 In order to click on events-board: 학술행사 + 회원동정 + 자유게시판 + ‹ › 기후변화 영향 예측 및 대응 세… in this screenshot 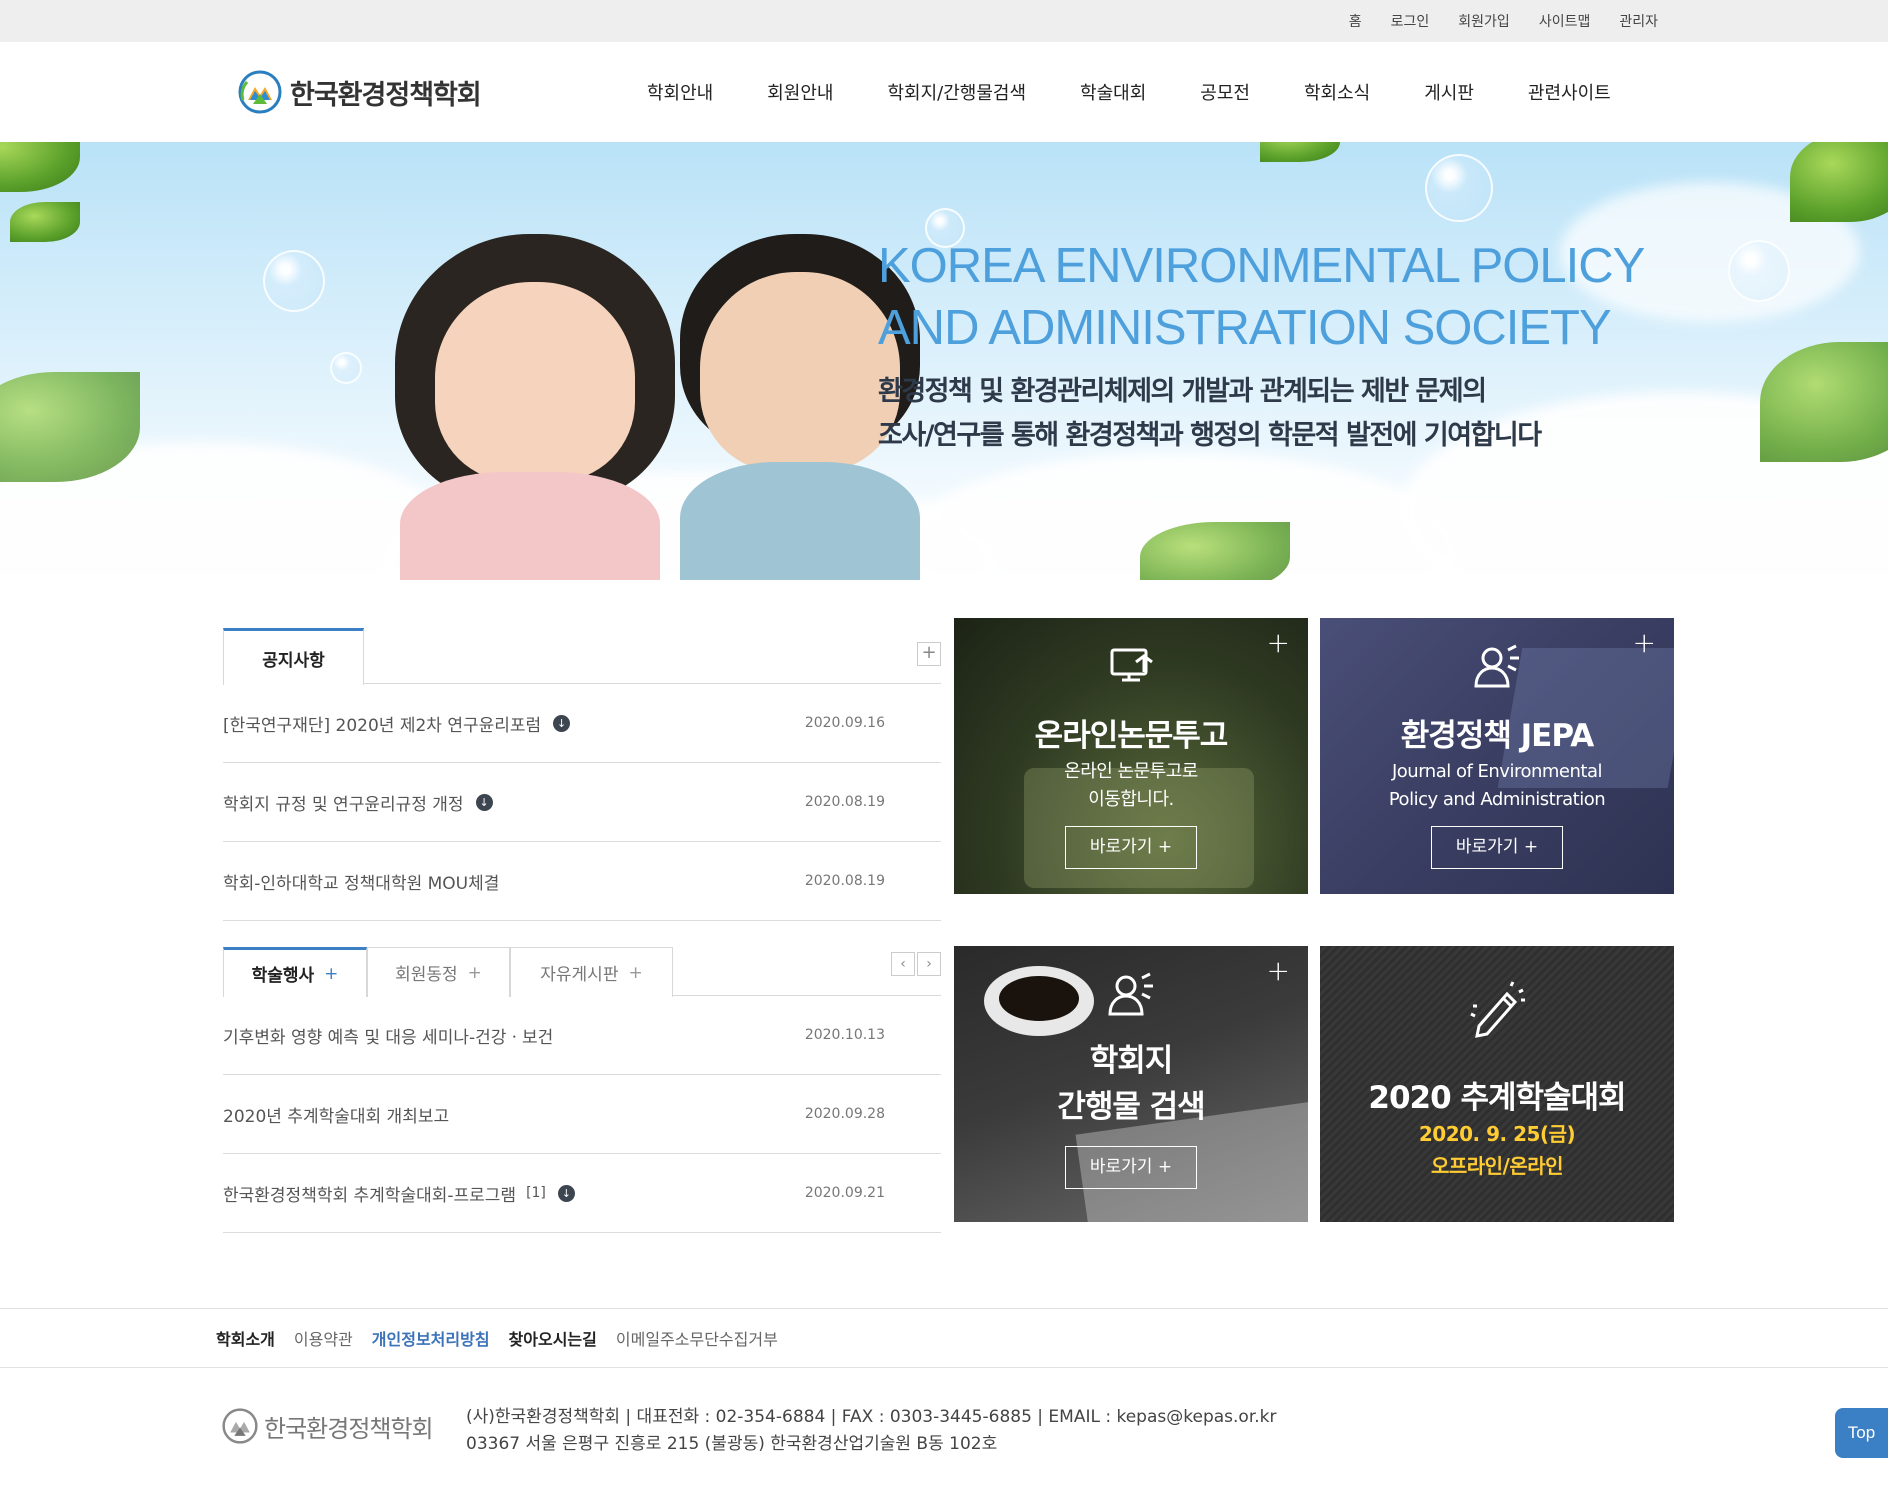, I will do `click(582, 1086)`.